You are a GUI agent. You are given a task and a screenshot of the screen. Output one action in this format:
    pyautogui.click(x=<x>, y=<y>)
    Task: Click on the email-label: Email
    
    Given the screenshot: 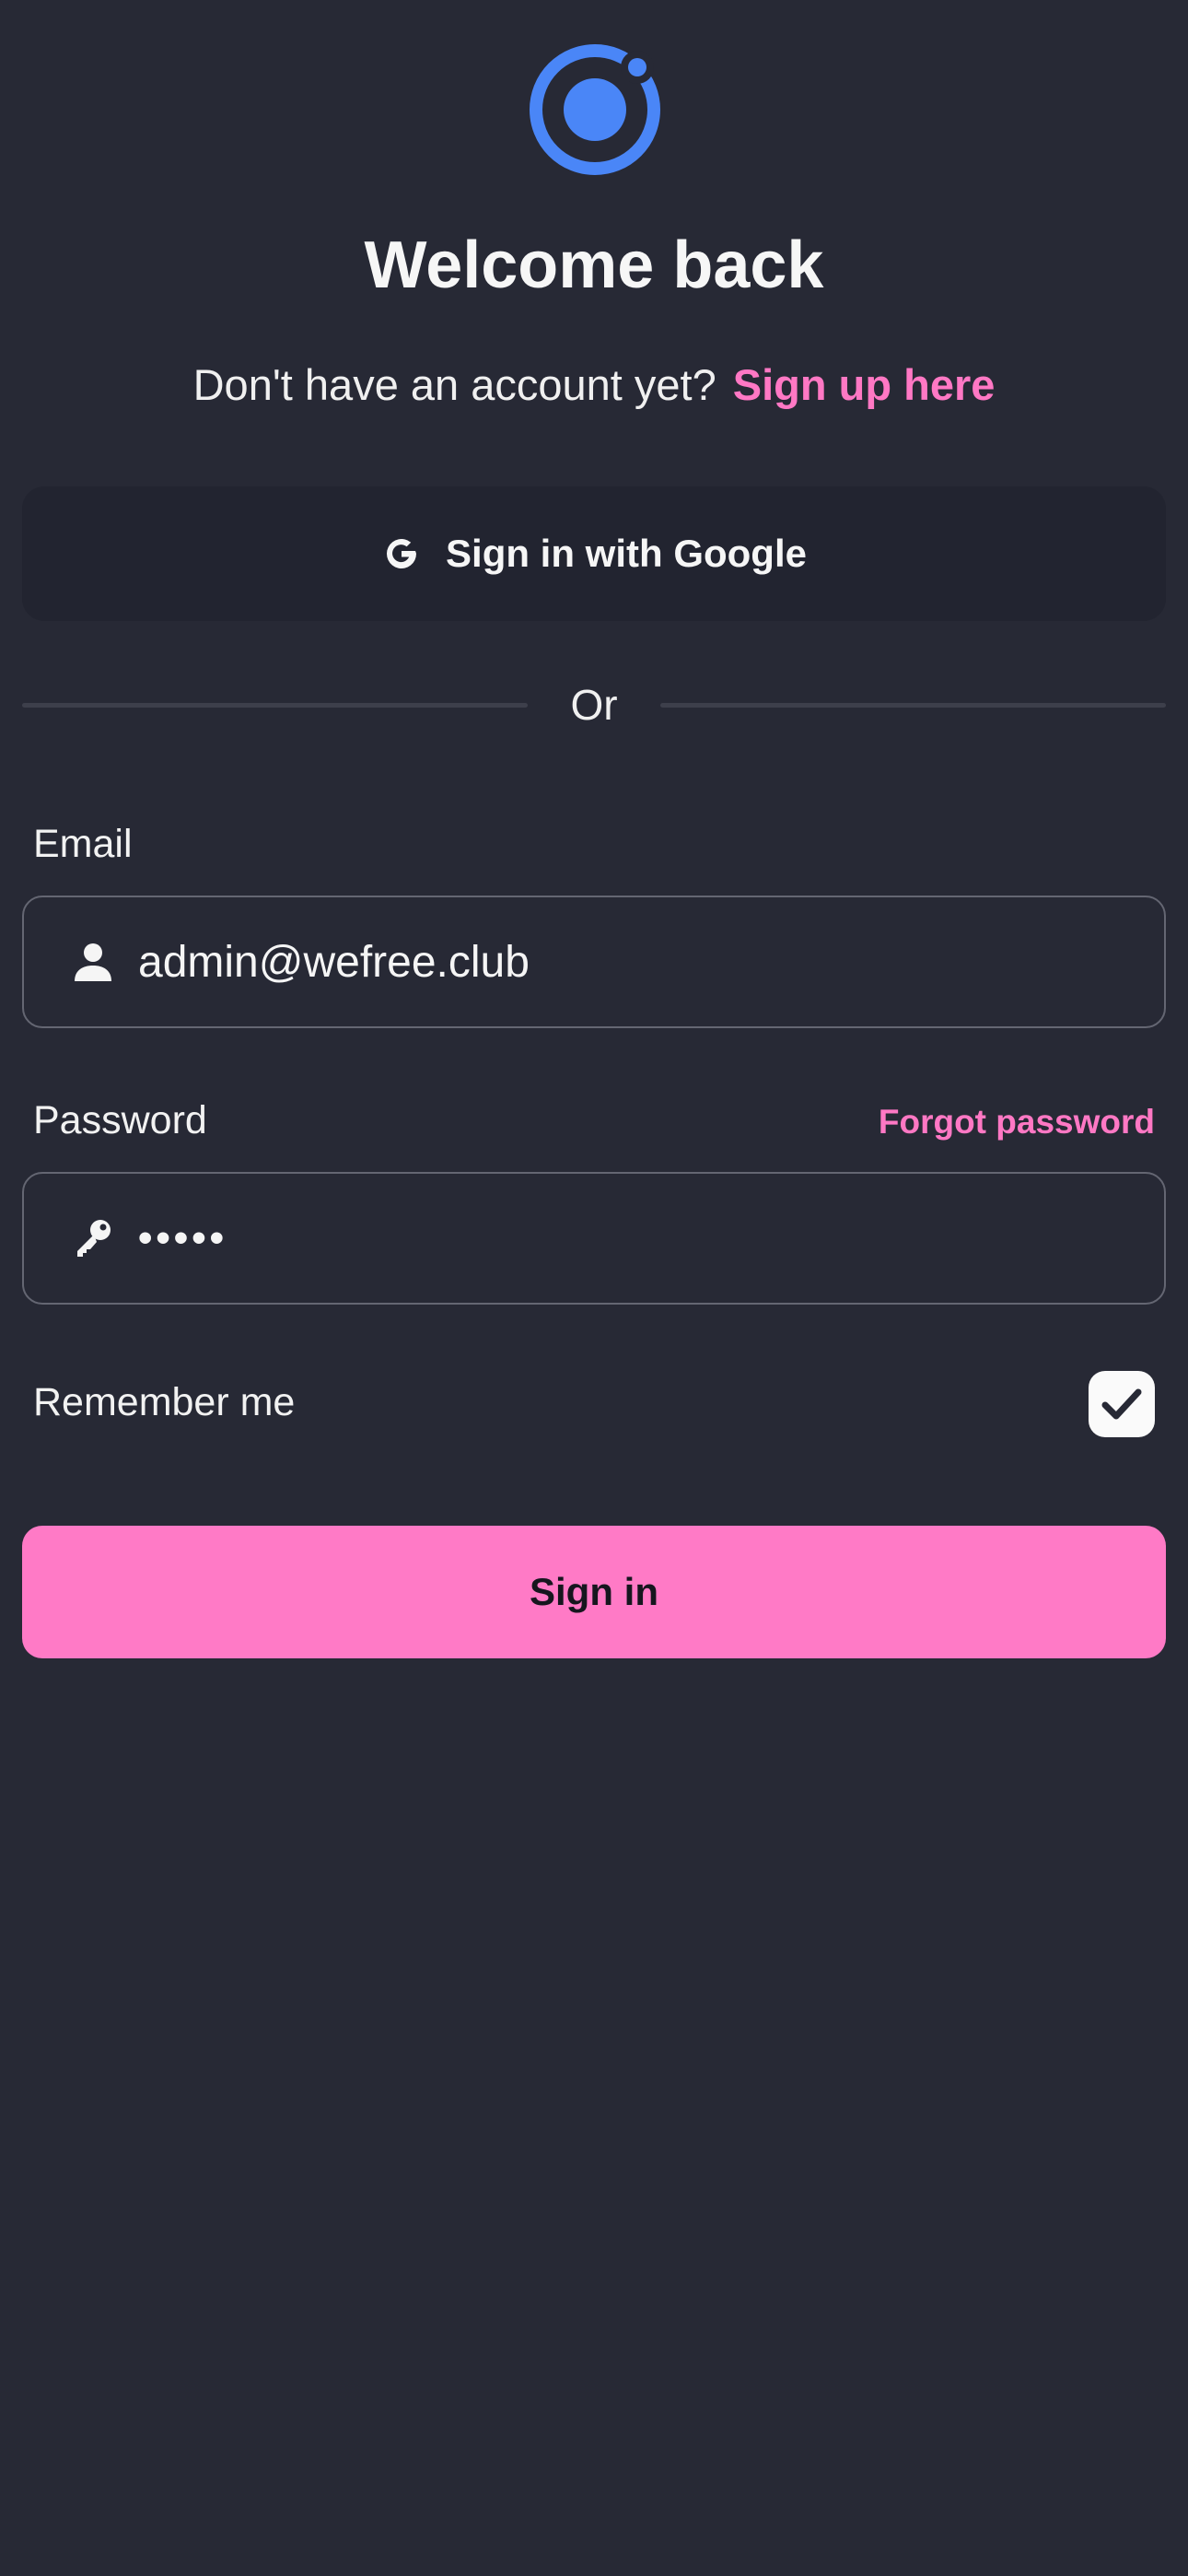 What is the action you would take?
    pyautogui.click(x=83, y=844)
    